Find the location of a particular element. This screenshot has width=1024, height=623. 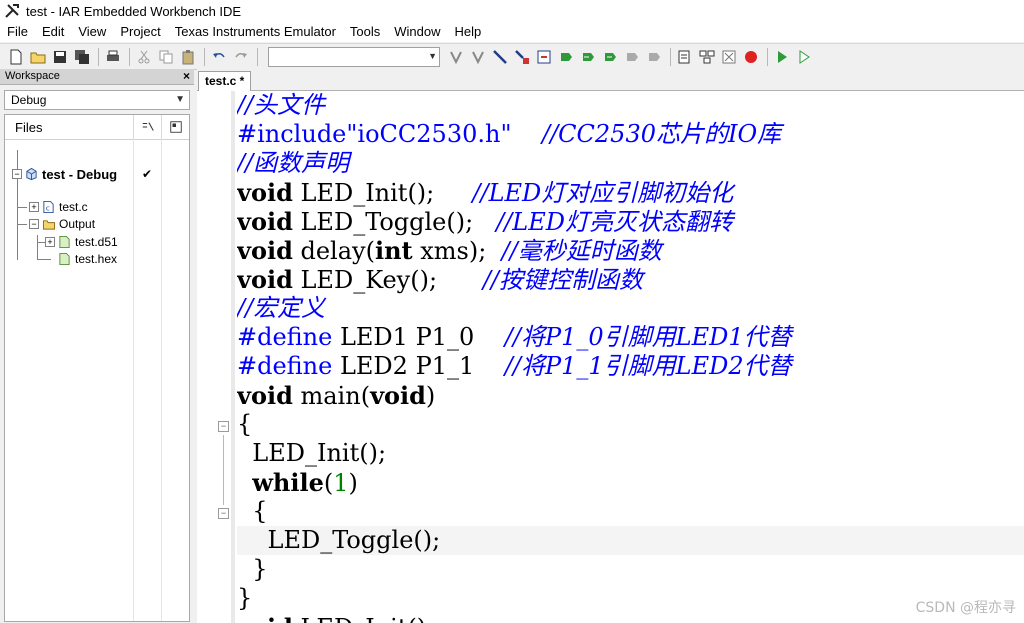

redo-icon is located at coordinates (241, 57).